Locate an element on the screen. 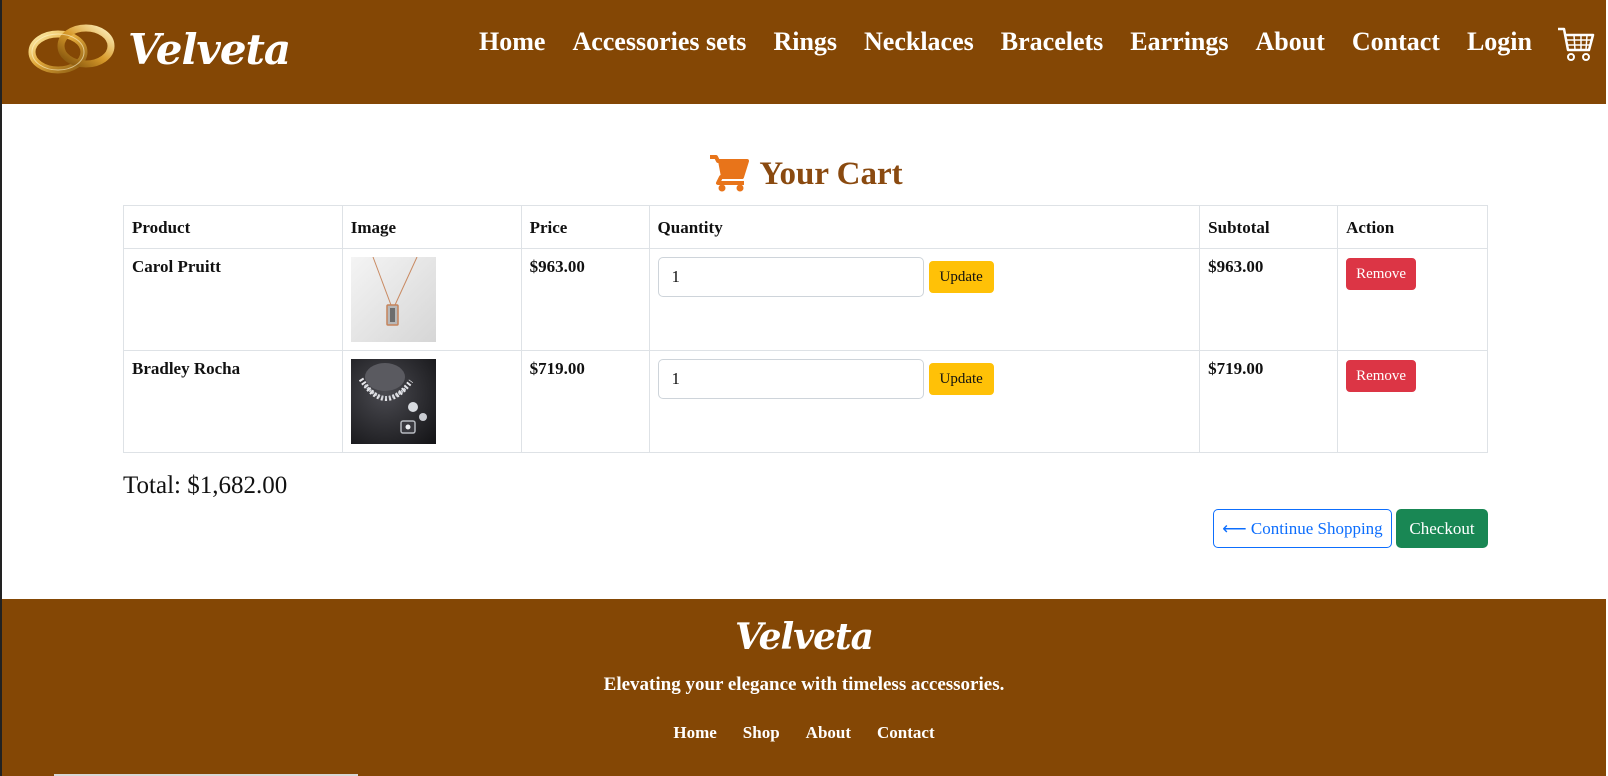 The width and height of the screenshot is (1608, 776). nav-login: Login is located at coordinates (1499, 42).